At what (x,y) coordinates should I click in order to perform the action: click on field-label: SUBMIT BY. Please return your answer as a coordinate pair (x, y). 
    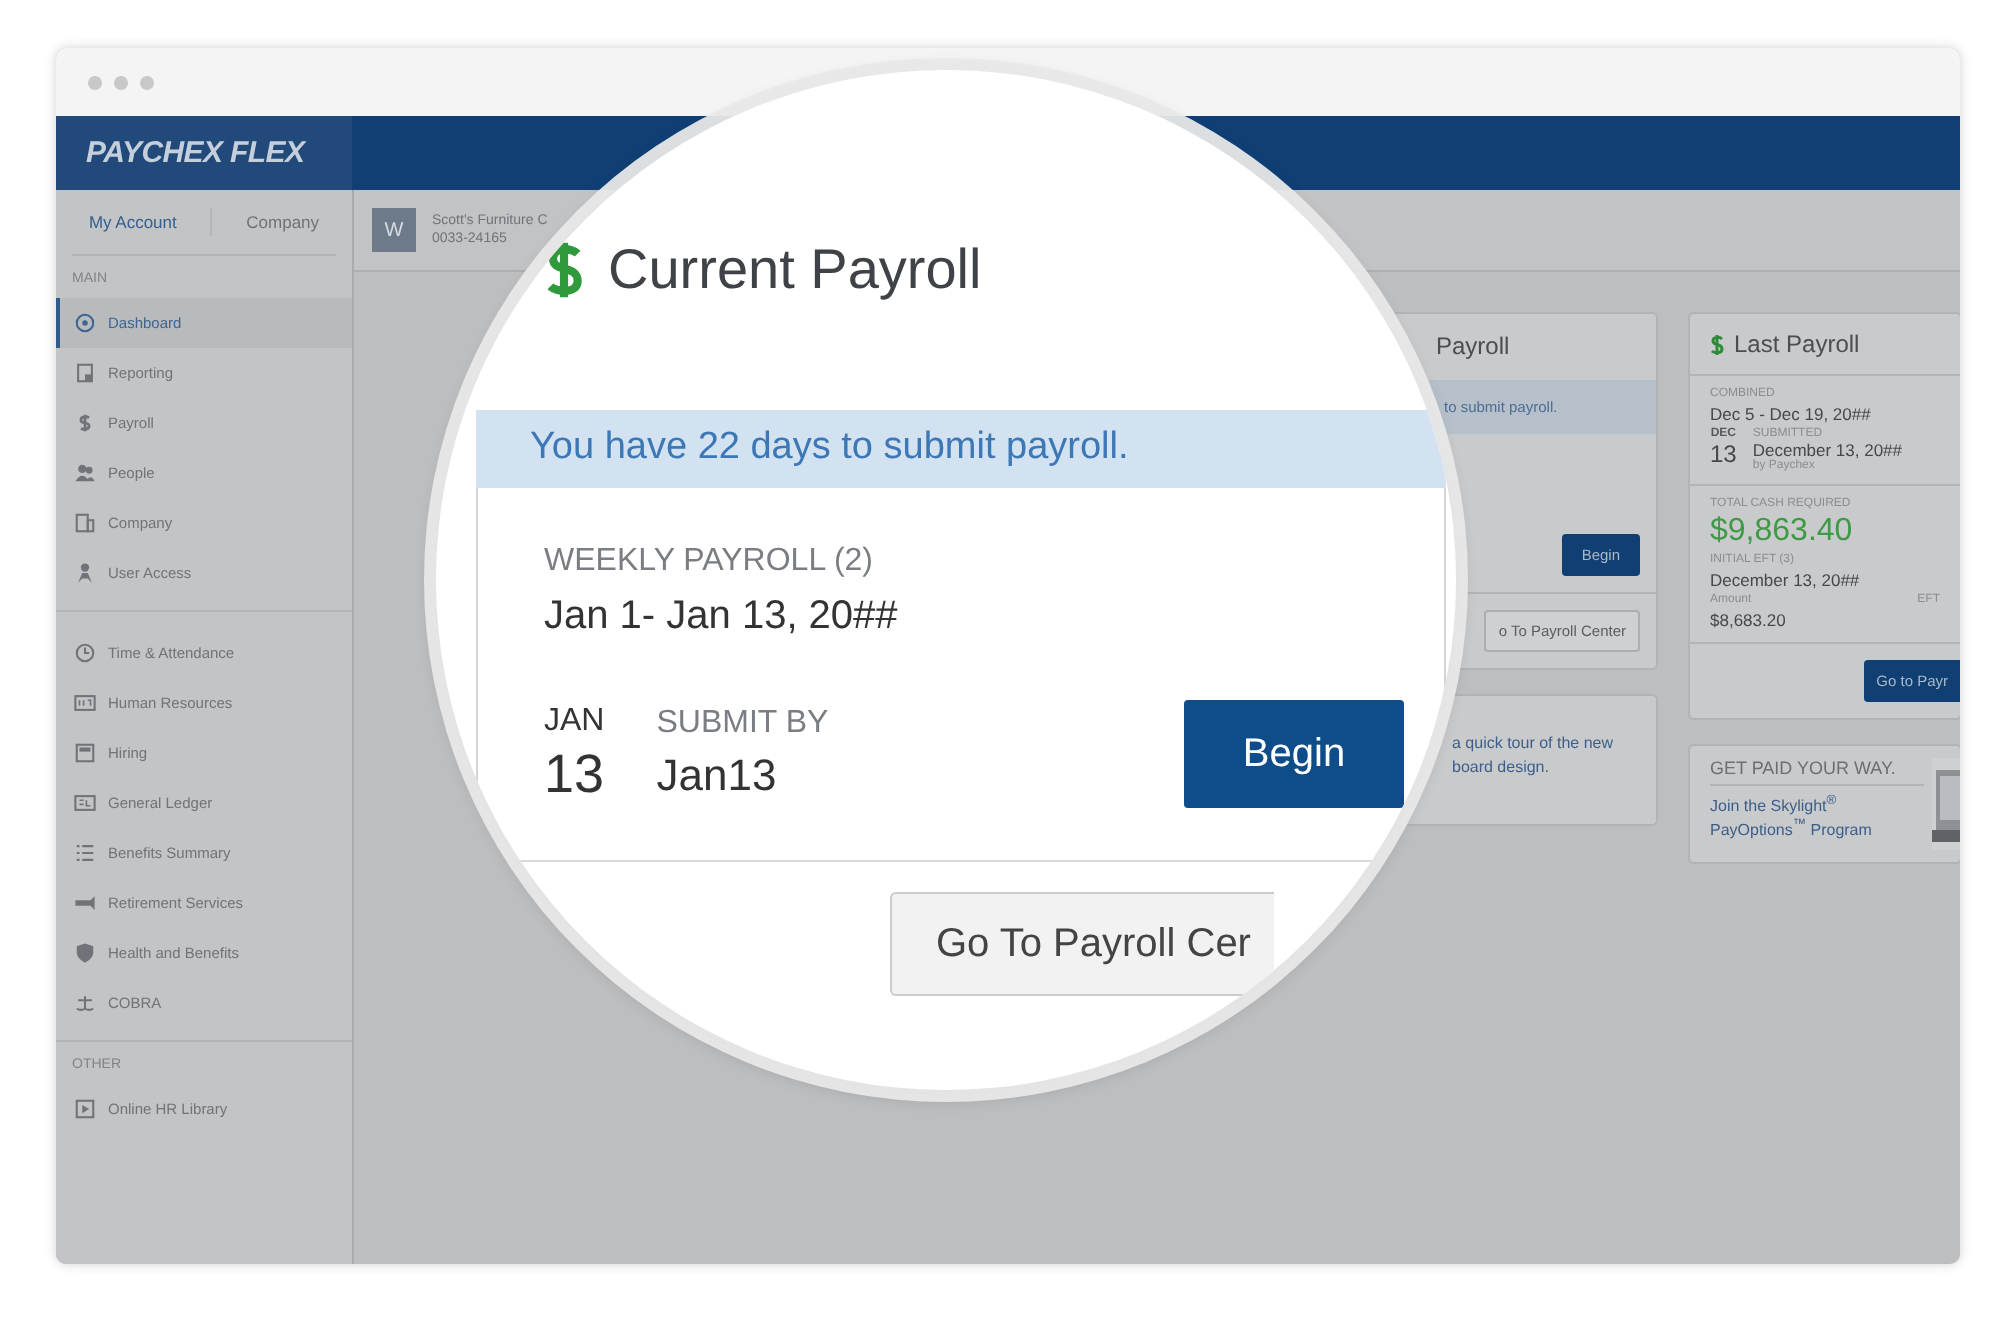
    Looking at the image, I should click on (743, 724).